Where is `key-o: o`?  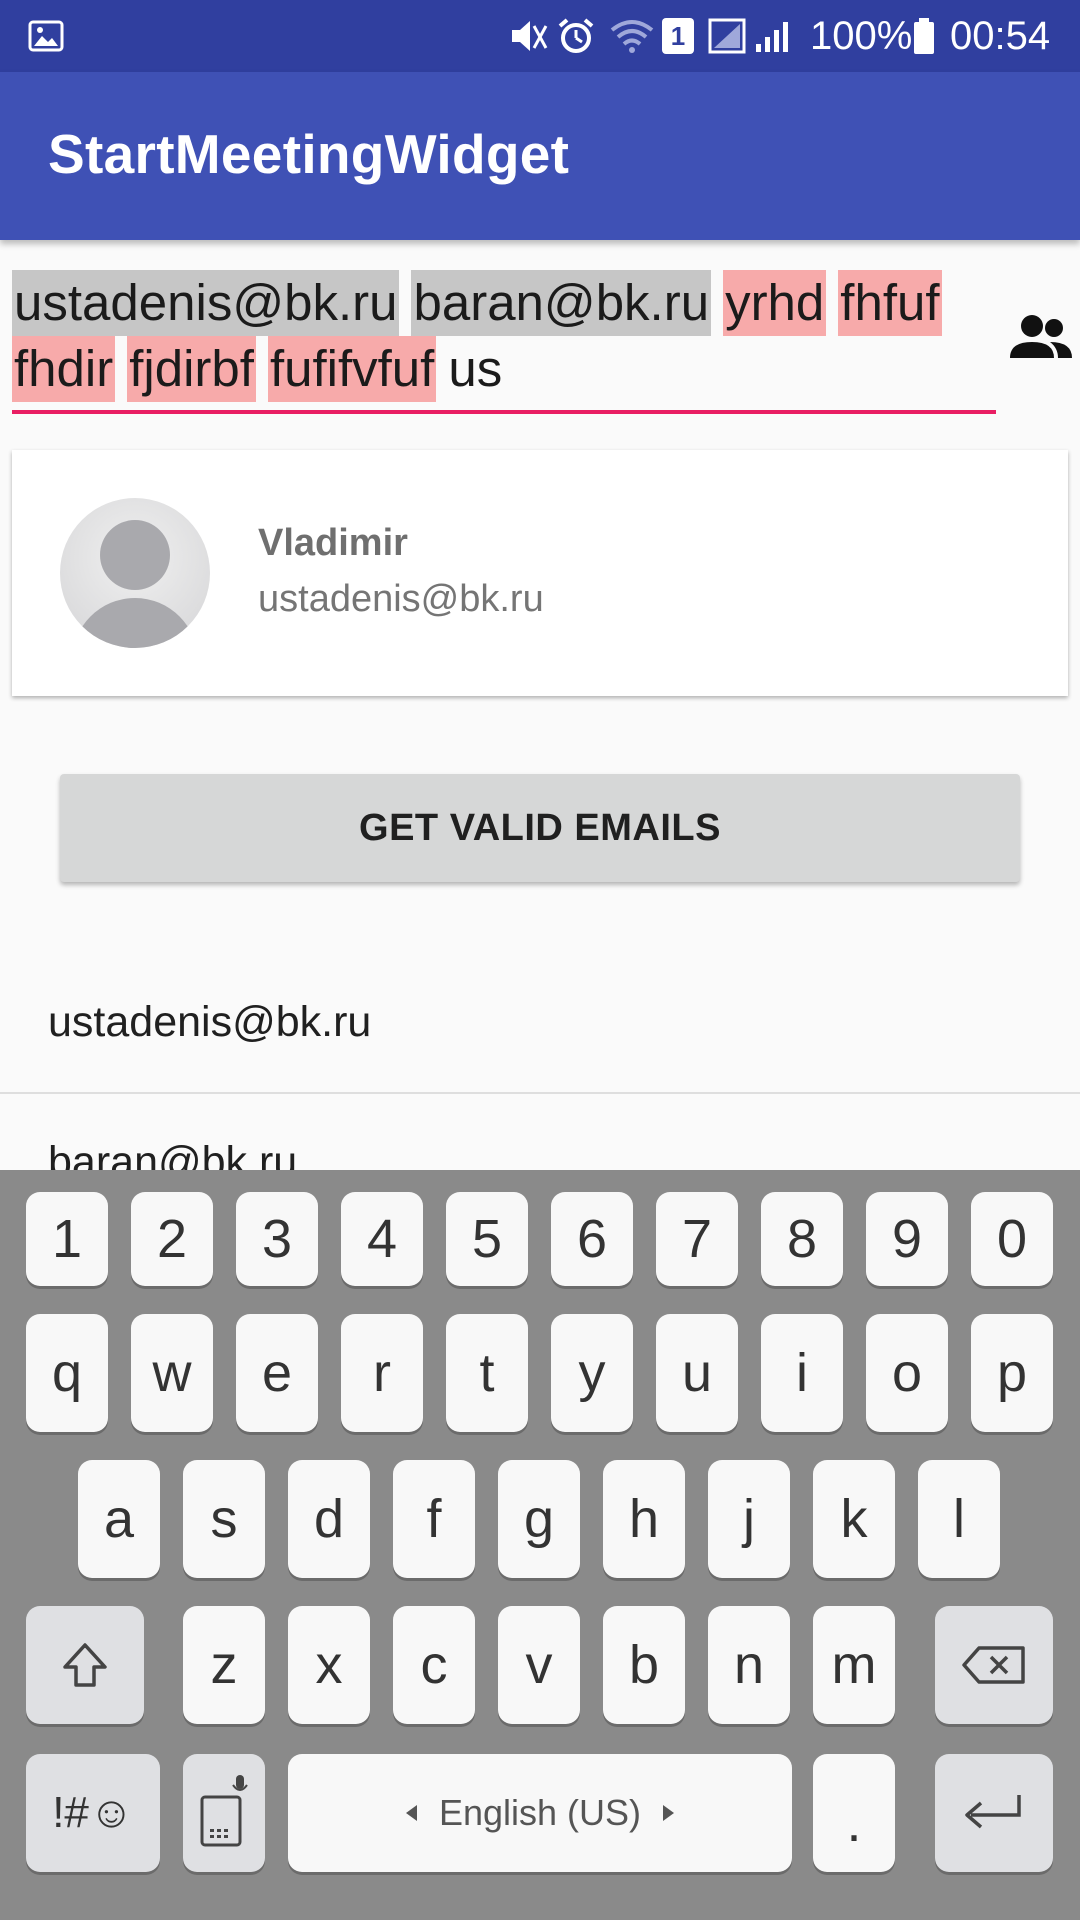
key-o: o is located at coordinates (907, 1373).